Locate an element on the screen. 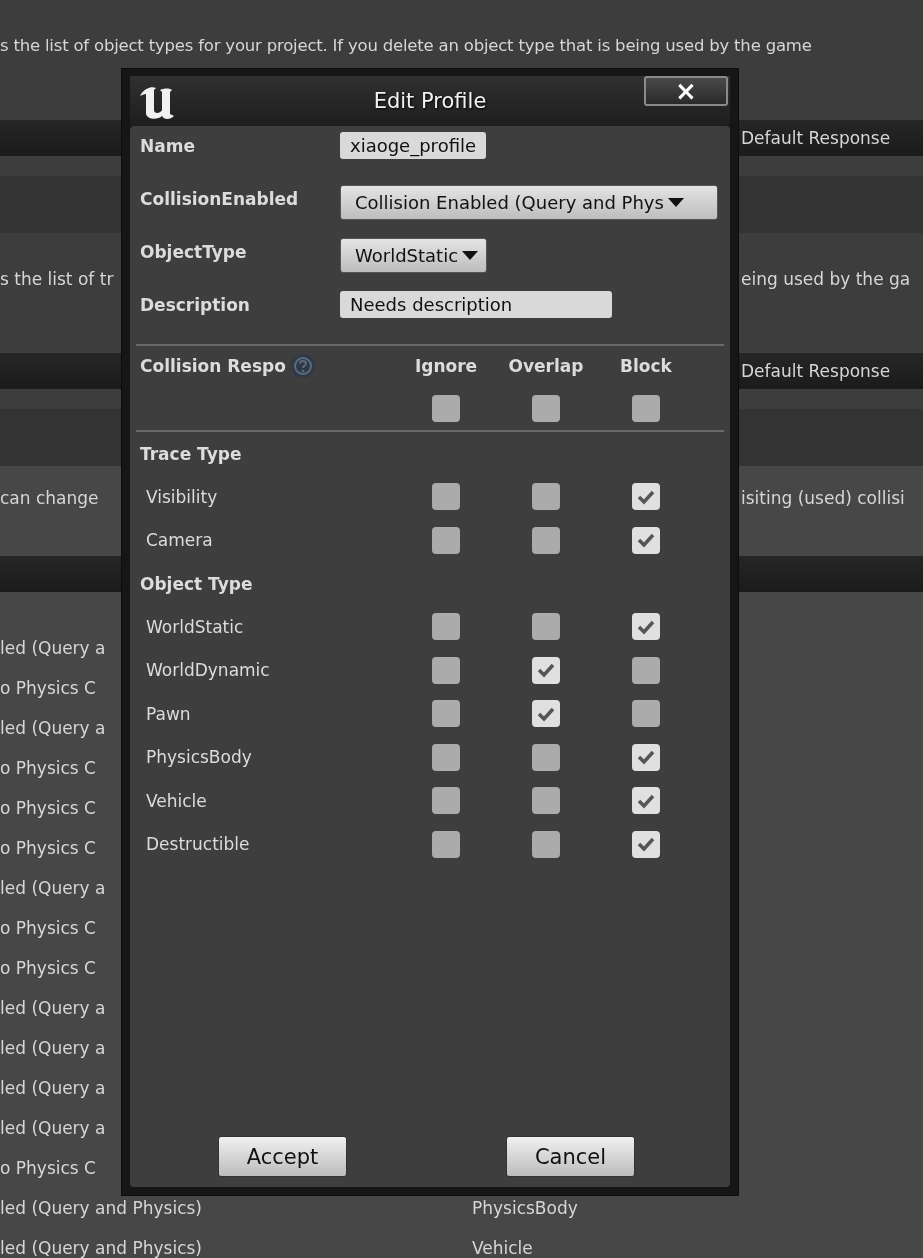  section-label: Trace Type is located at coordinates (191, 453).